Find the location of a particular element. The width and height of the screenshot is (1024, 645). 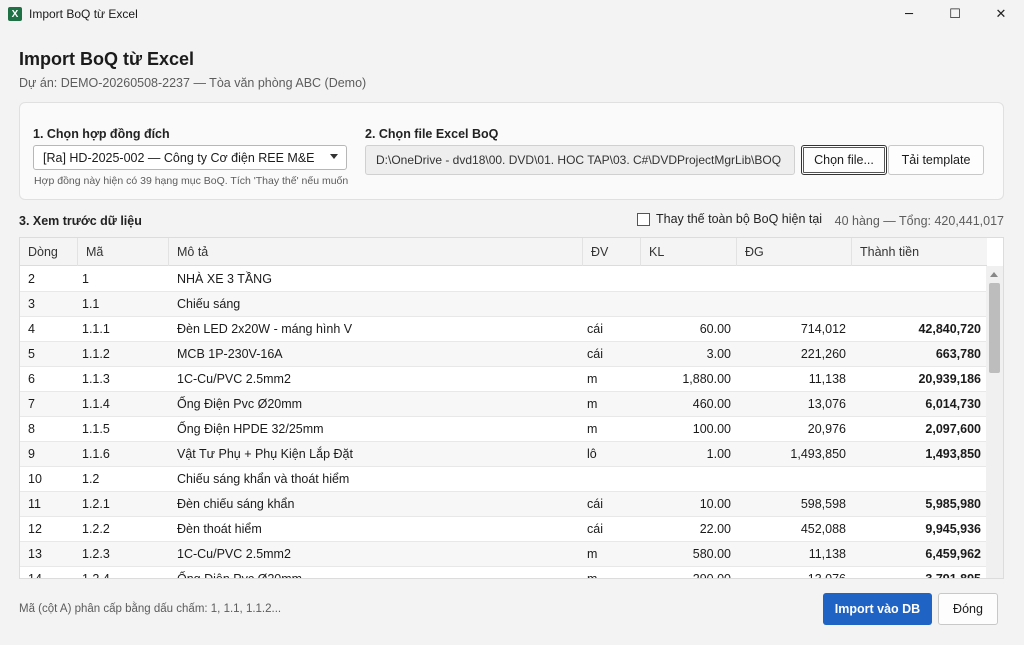

cell-desc: Chiếu sáng is located at coordinates (209, 304).